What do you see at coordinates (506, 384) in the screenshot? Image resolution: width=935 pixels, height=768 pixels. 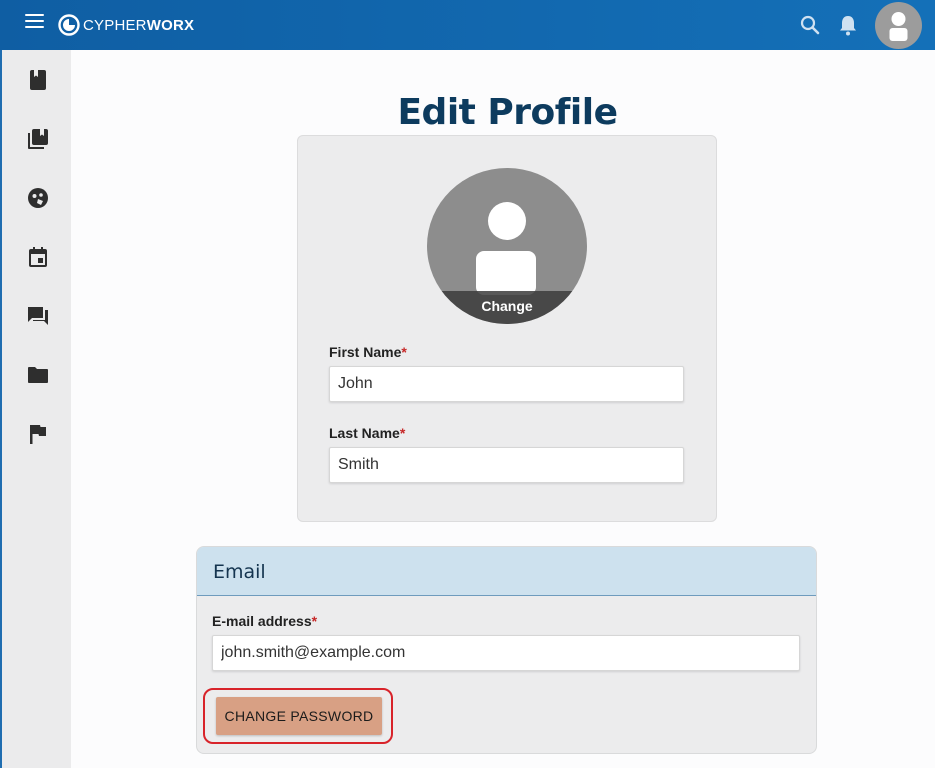 I see `first-name-field` at bounding box center [506, 384].